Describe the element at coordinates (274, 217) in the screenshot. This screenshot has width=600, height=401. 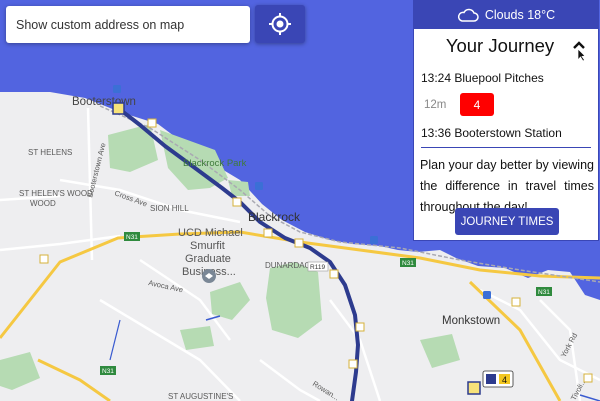
I see `map-label-blackrock: Blackrock` at that location.